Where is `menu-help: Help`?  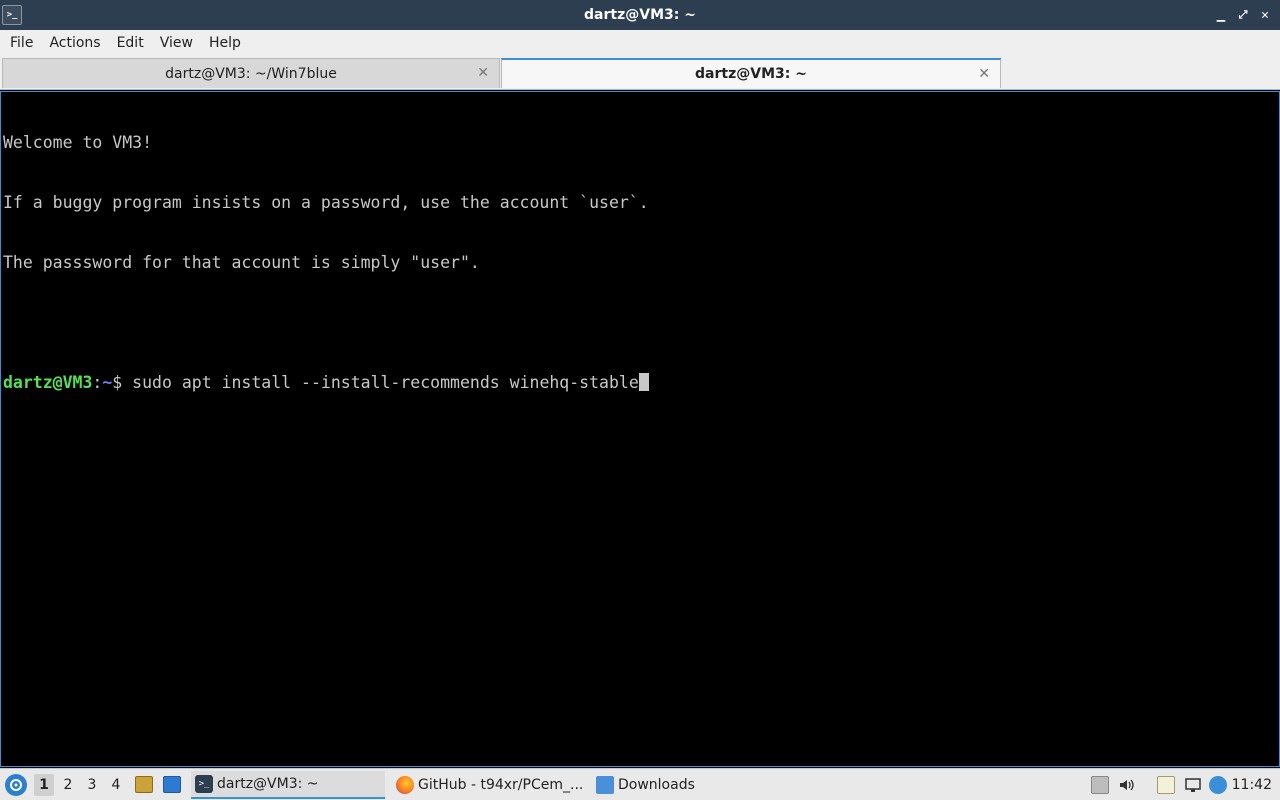 menu-help: Help is located at coordinates (225, 43).